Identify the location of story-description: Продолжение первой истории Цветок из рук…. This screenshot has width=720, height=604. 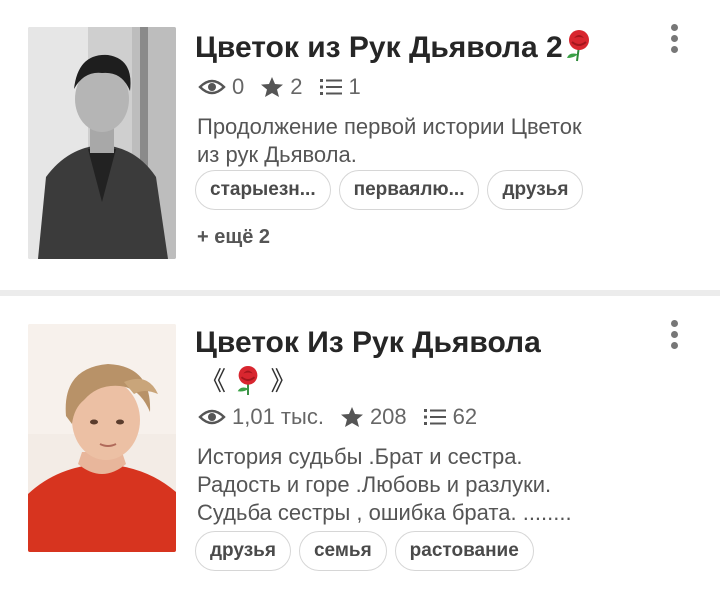
(389, 140).